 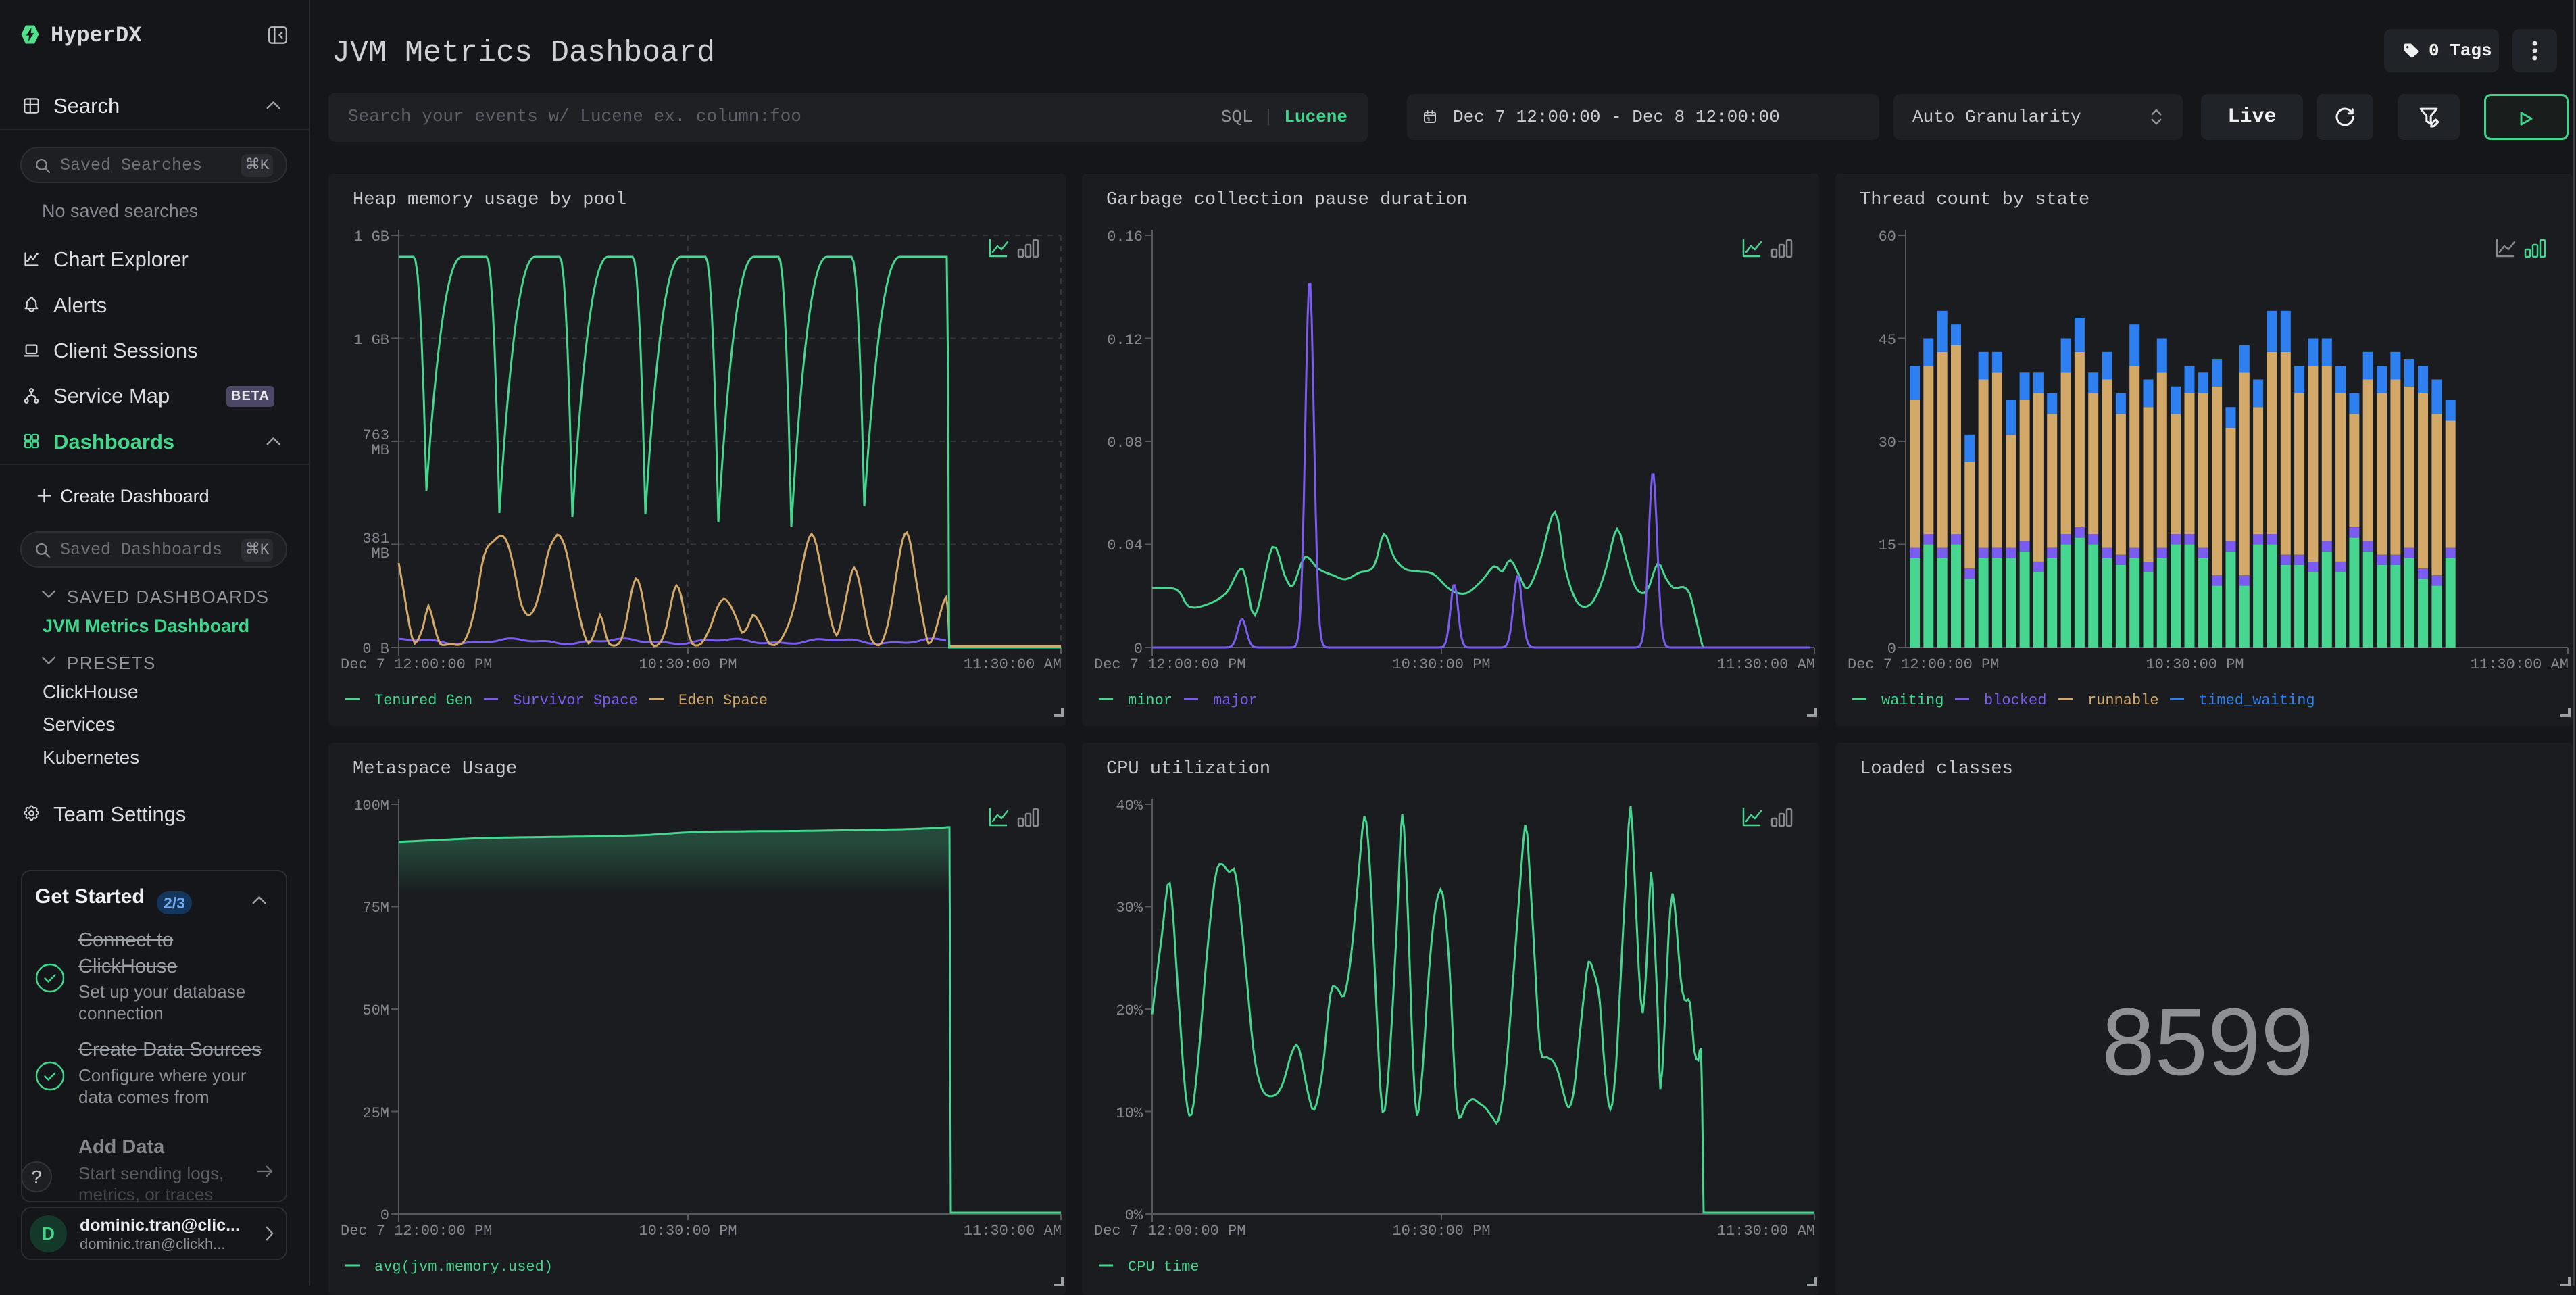 I want to click on svg-text: Survivor Space, so click(x=575, y=701).